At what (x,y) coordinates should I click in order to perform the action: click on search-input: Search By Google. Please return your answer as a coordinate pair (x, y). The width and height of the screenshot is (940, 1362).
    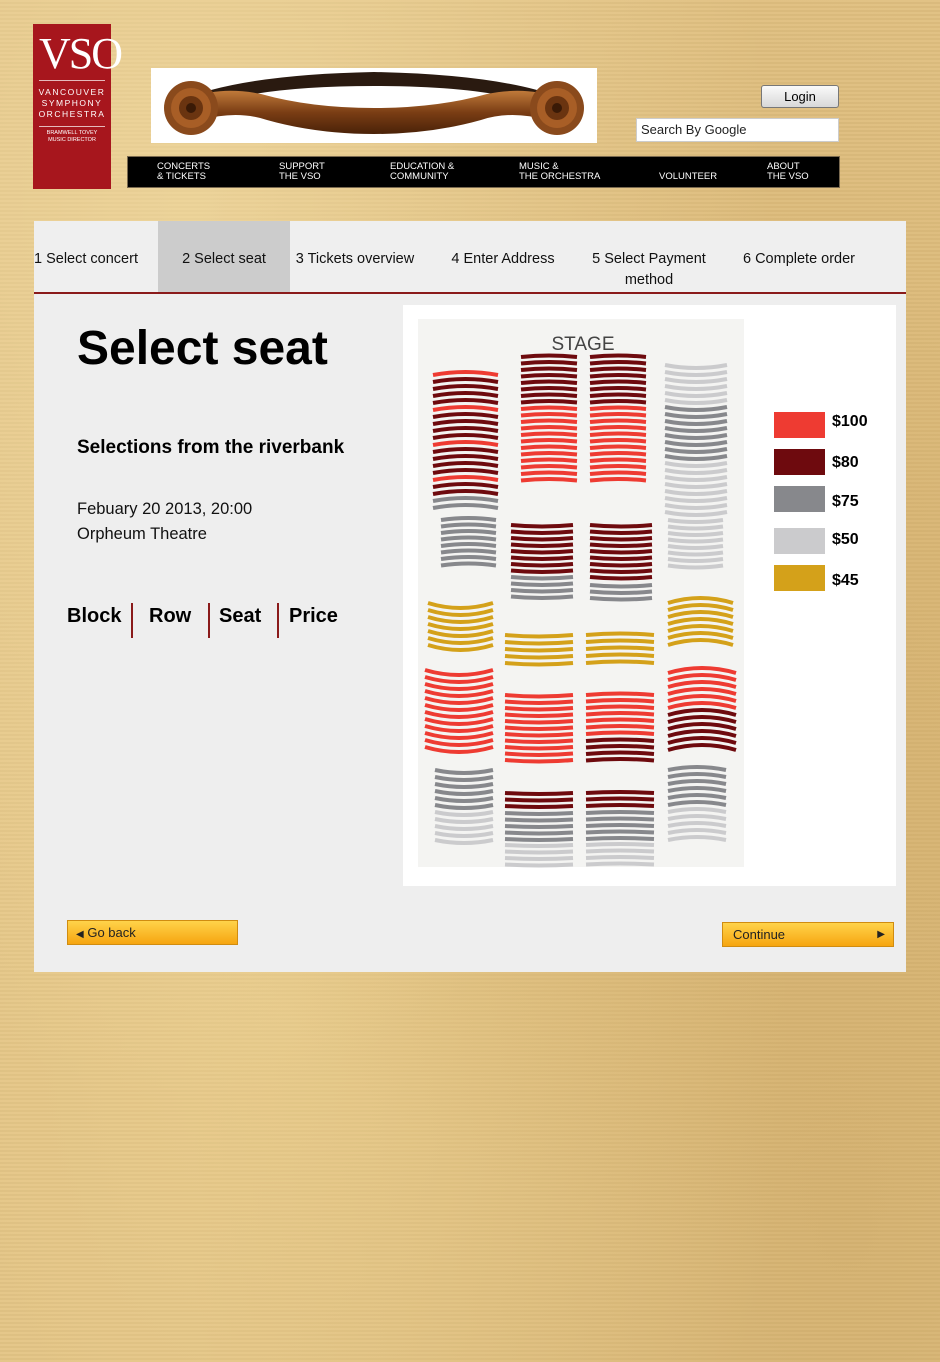
    Looking at the image, I should click on (737, 130).